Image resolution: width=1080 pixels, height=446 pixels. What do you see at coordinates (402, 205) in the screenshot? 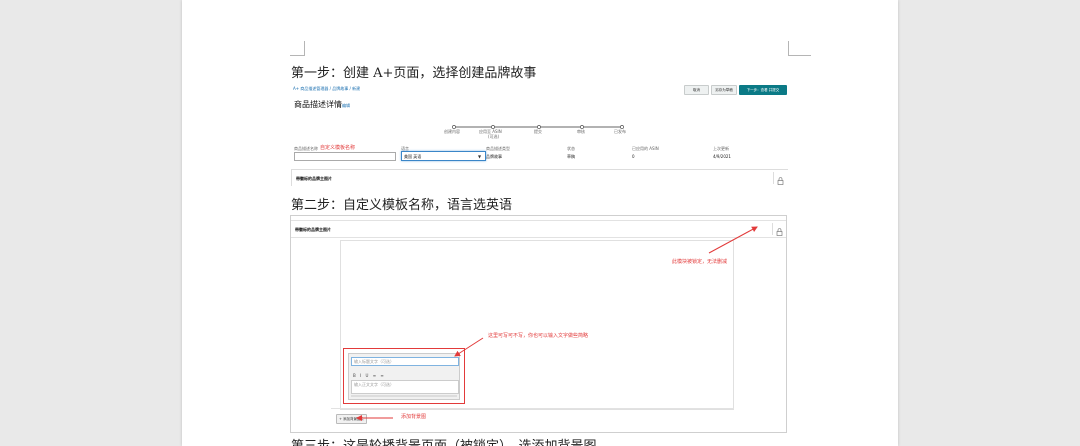
I see `step-2-heading: 第二步：自定义模板名称，语言选英语` at bounding box center [402, 205].